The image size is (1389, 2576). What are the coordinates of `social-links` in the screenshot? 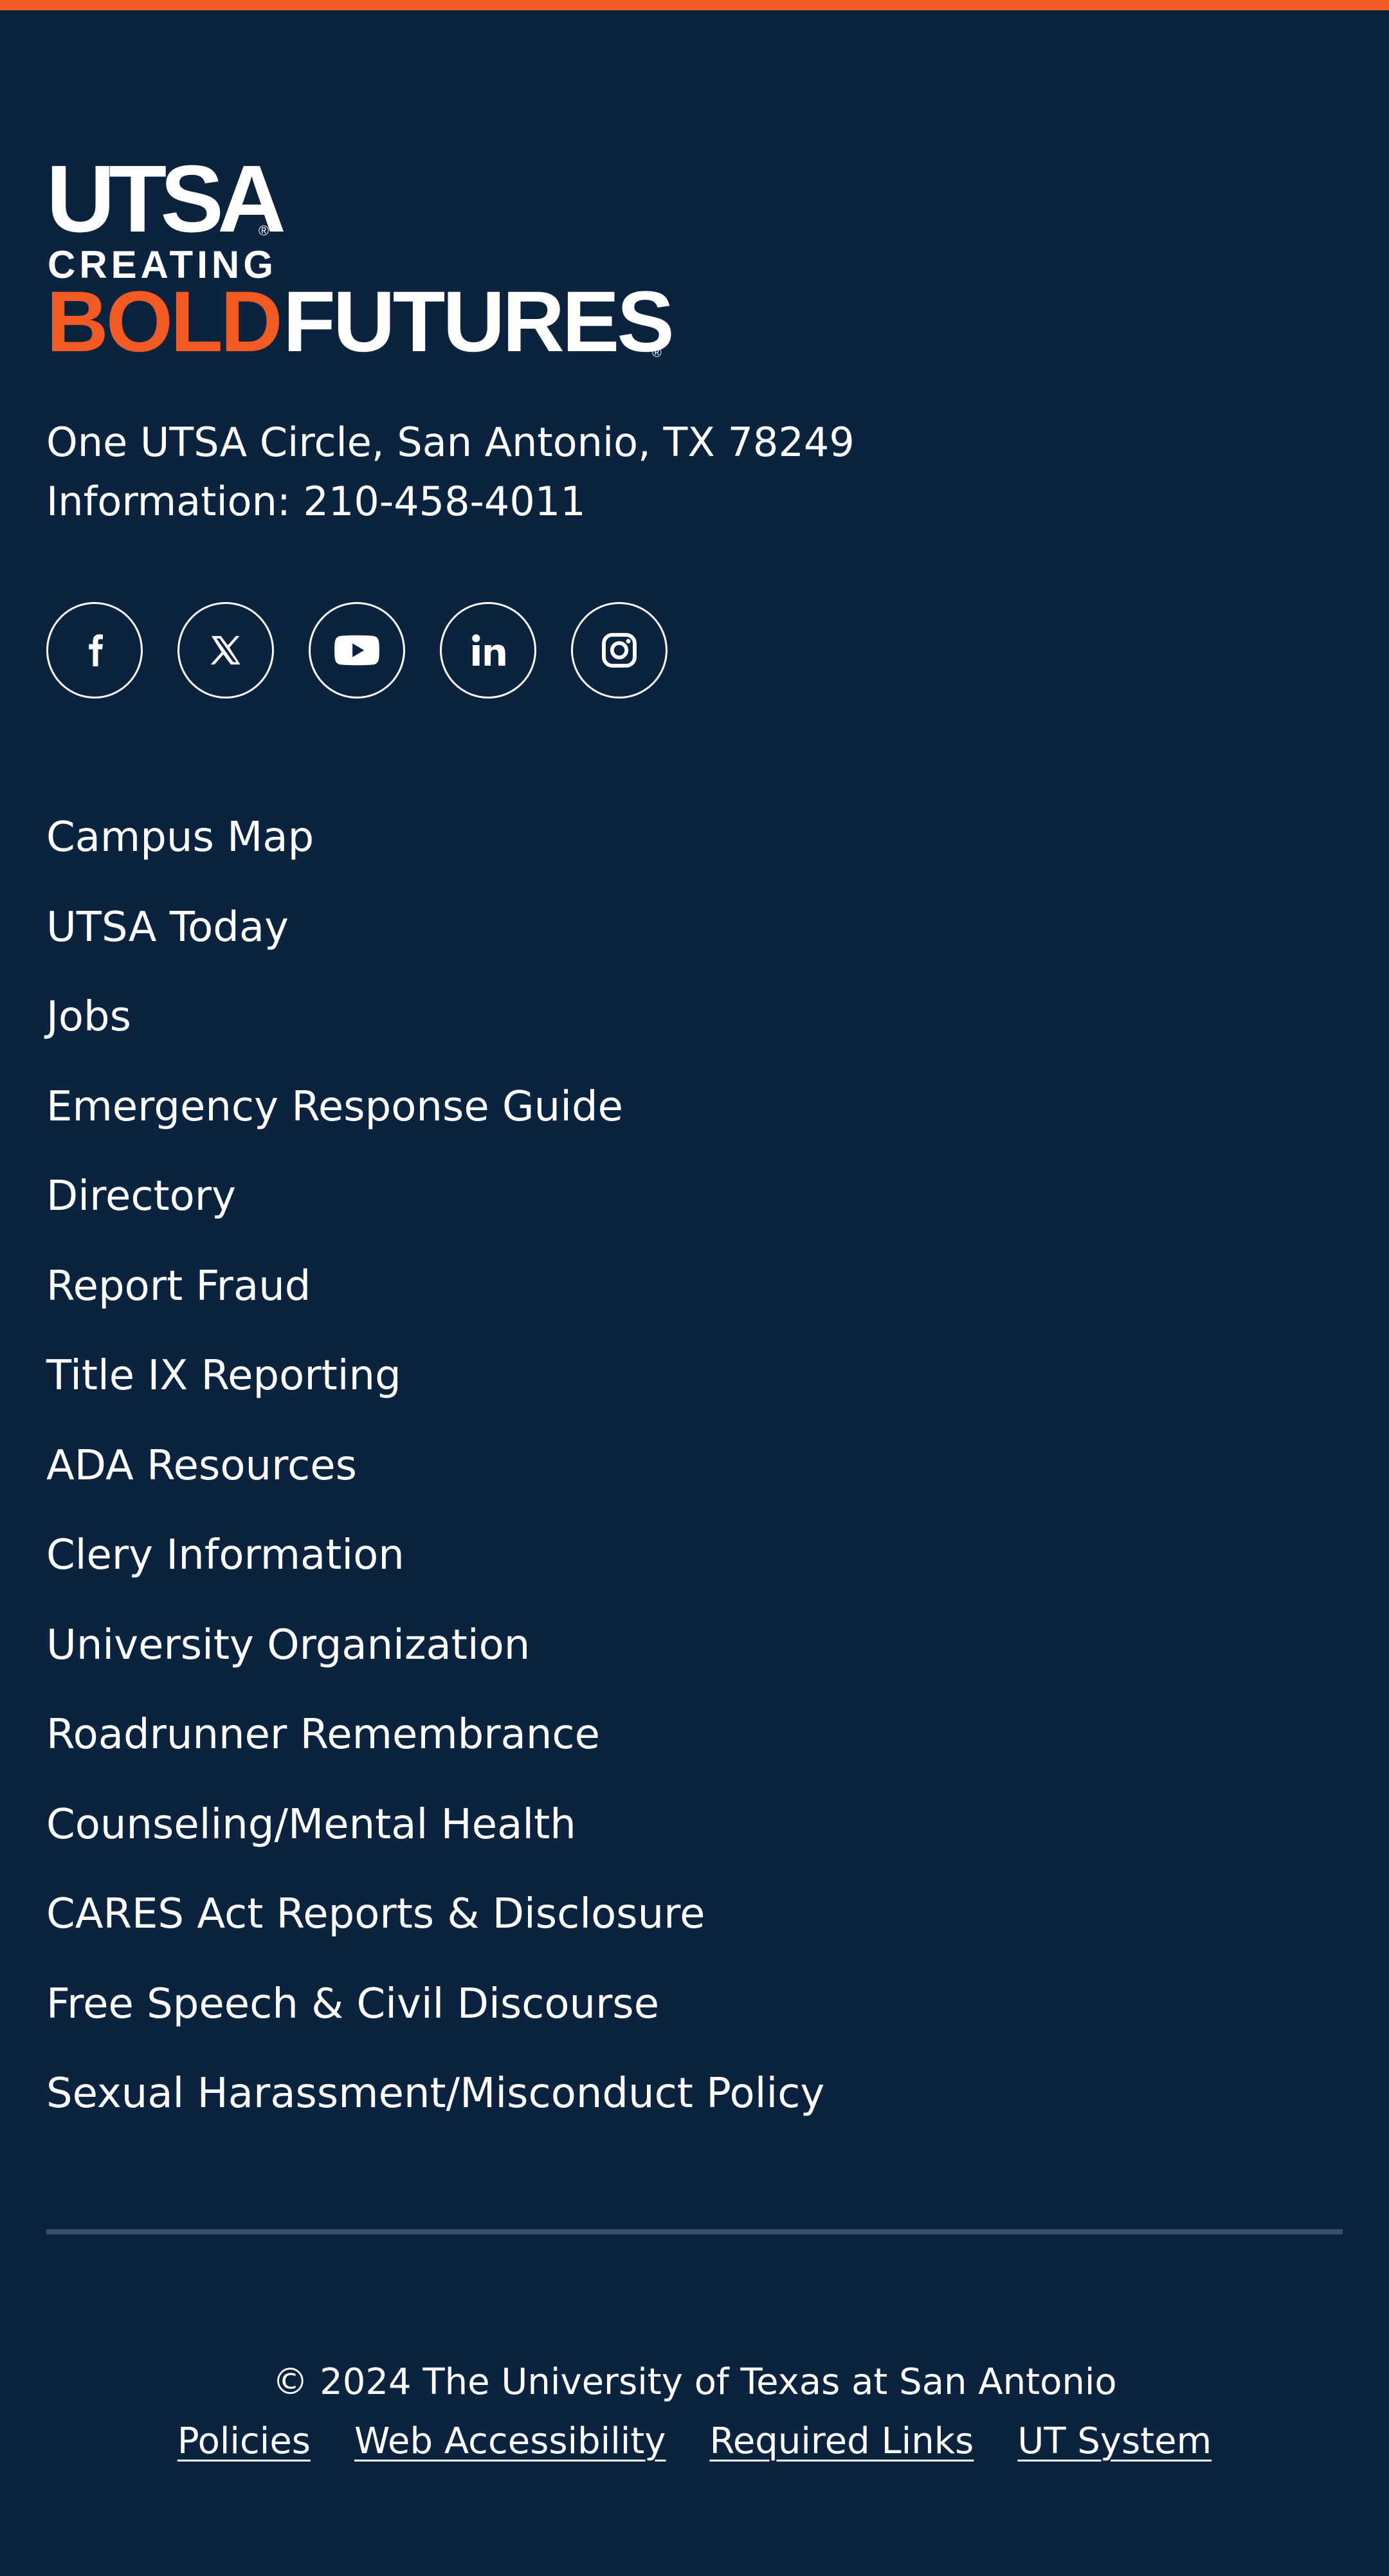 It's located at (357, 651).